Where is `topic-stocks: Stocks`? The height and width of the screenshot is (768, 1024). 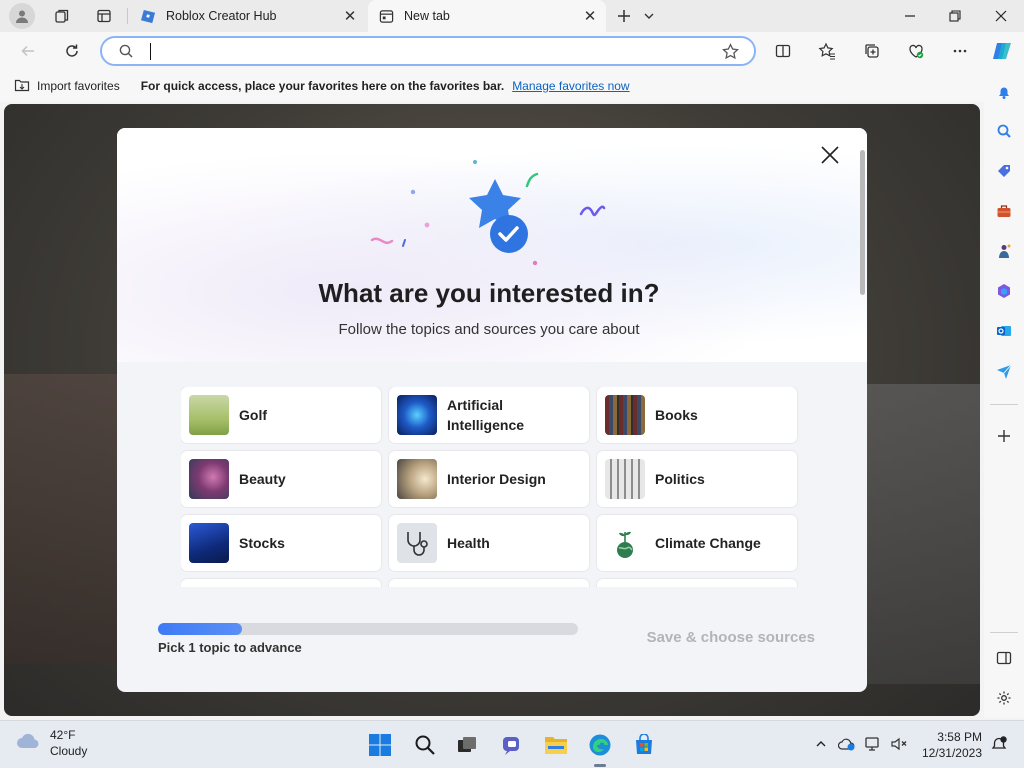
topic-stocks: Stocks is located at coordinates (281, 543).